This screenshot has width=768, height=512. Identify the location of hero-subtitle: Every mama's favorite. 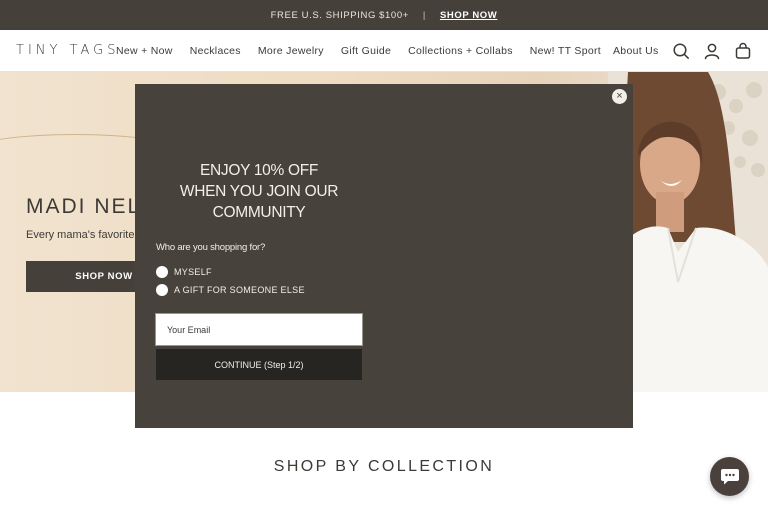
(80, 235).